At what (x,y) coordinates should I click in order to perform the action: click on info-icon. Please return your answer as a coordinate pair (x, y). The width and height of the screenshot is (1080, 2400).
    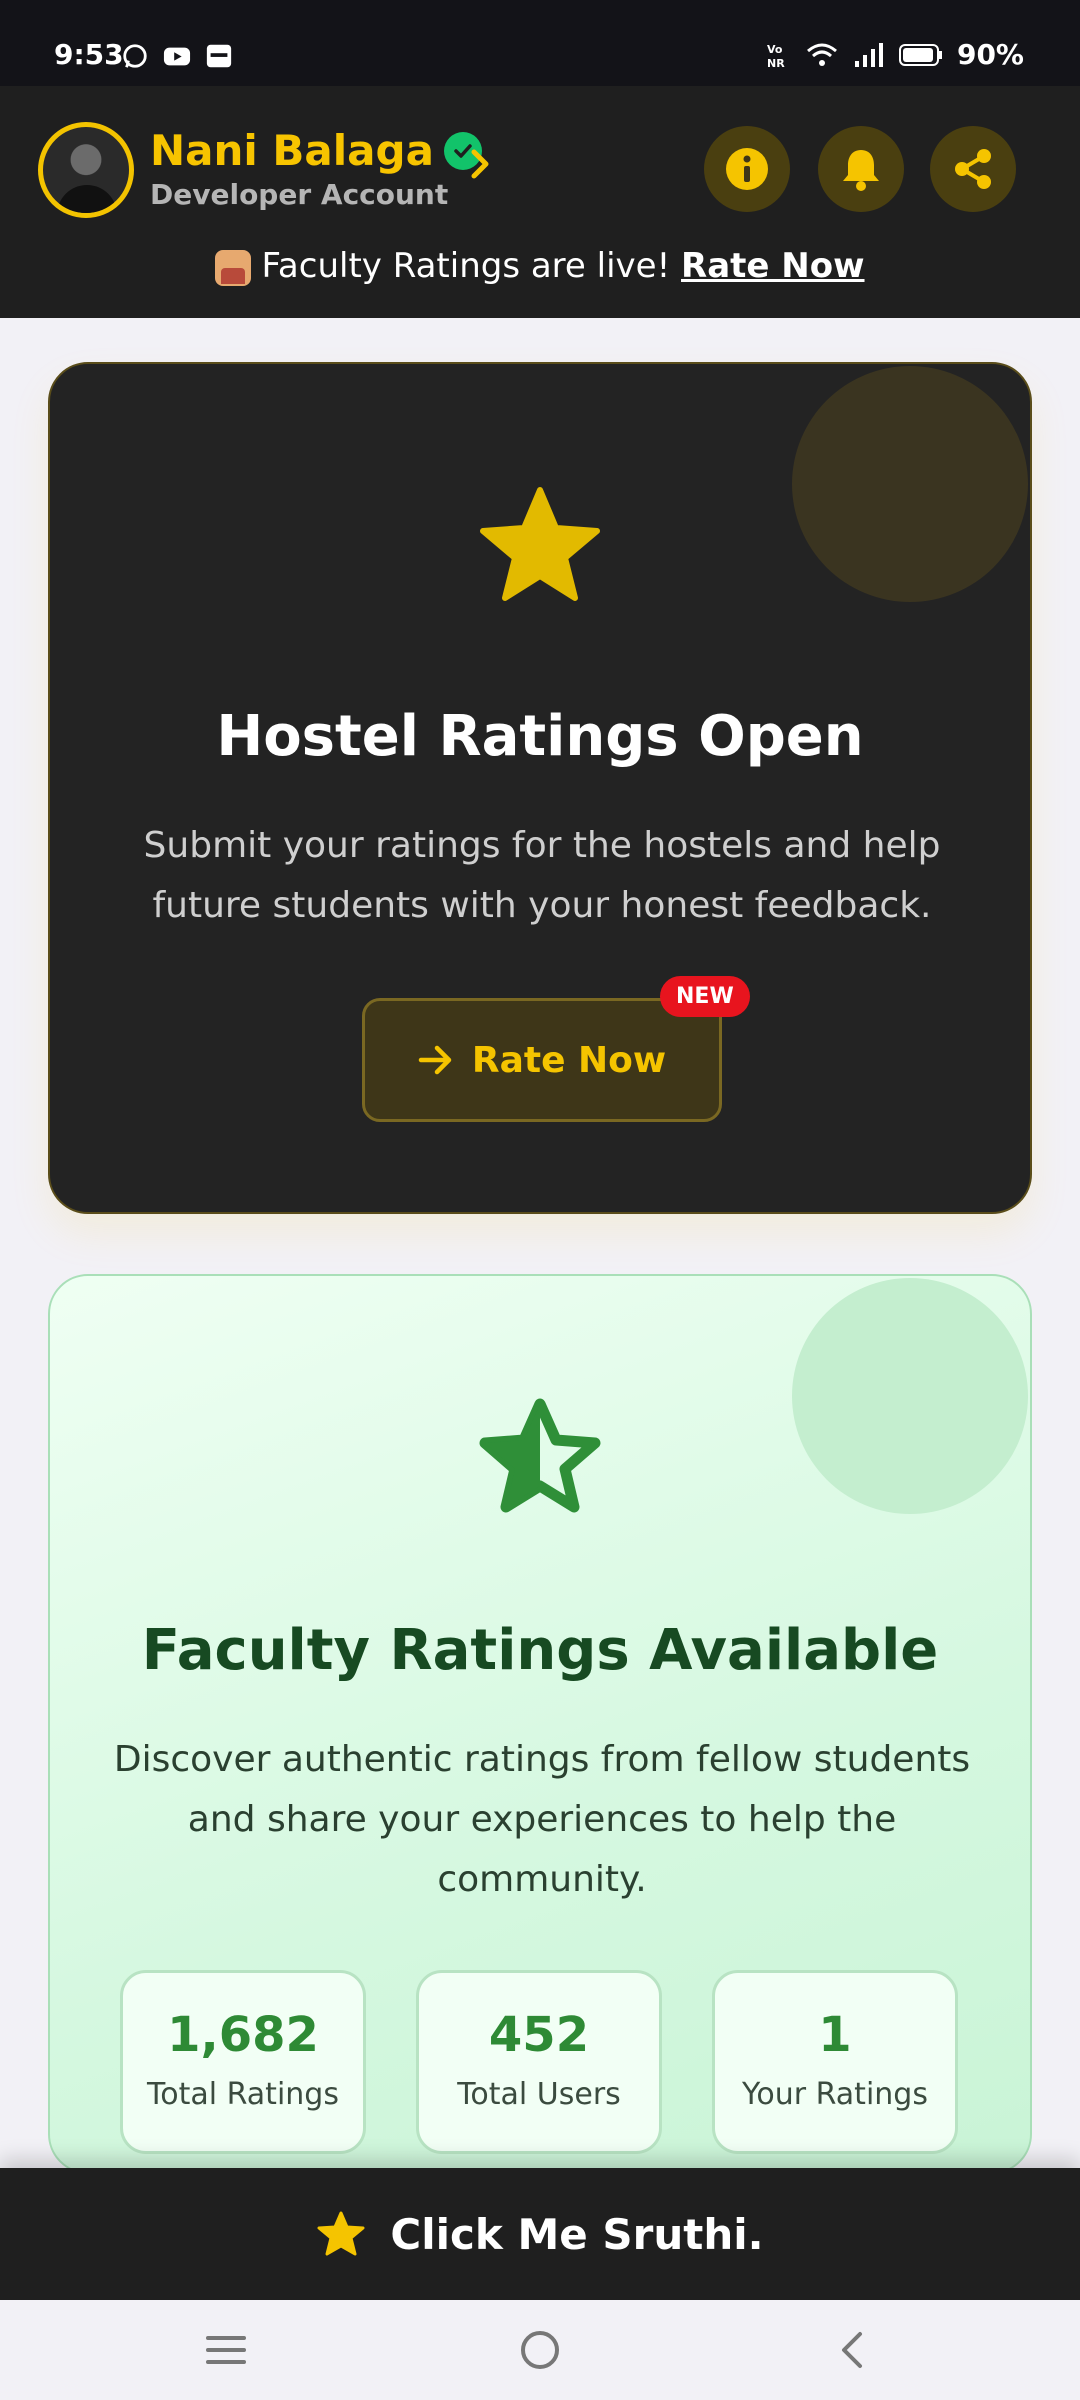
    Looking at the image, I should click on (747, 169).